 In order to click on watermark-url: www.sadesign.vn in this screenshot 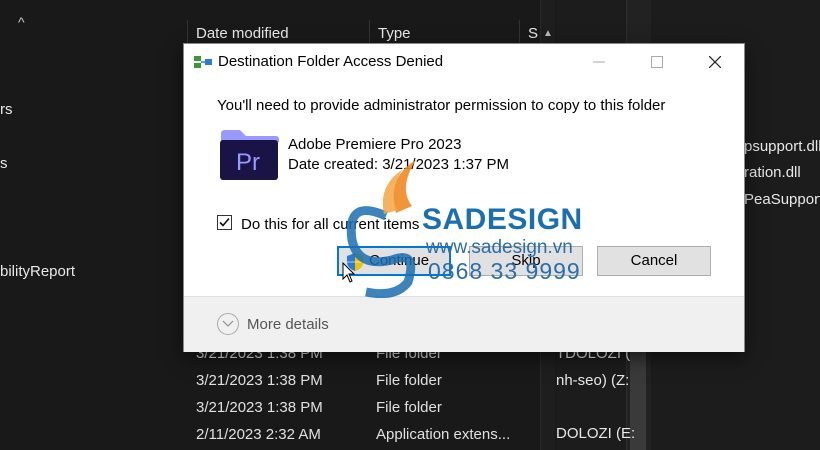, I will do `click(499, 247)`.